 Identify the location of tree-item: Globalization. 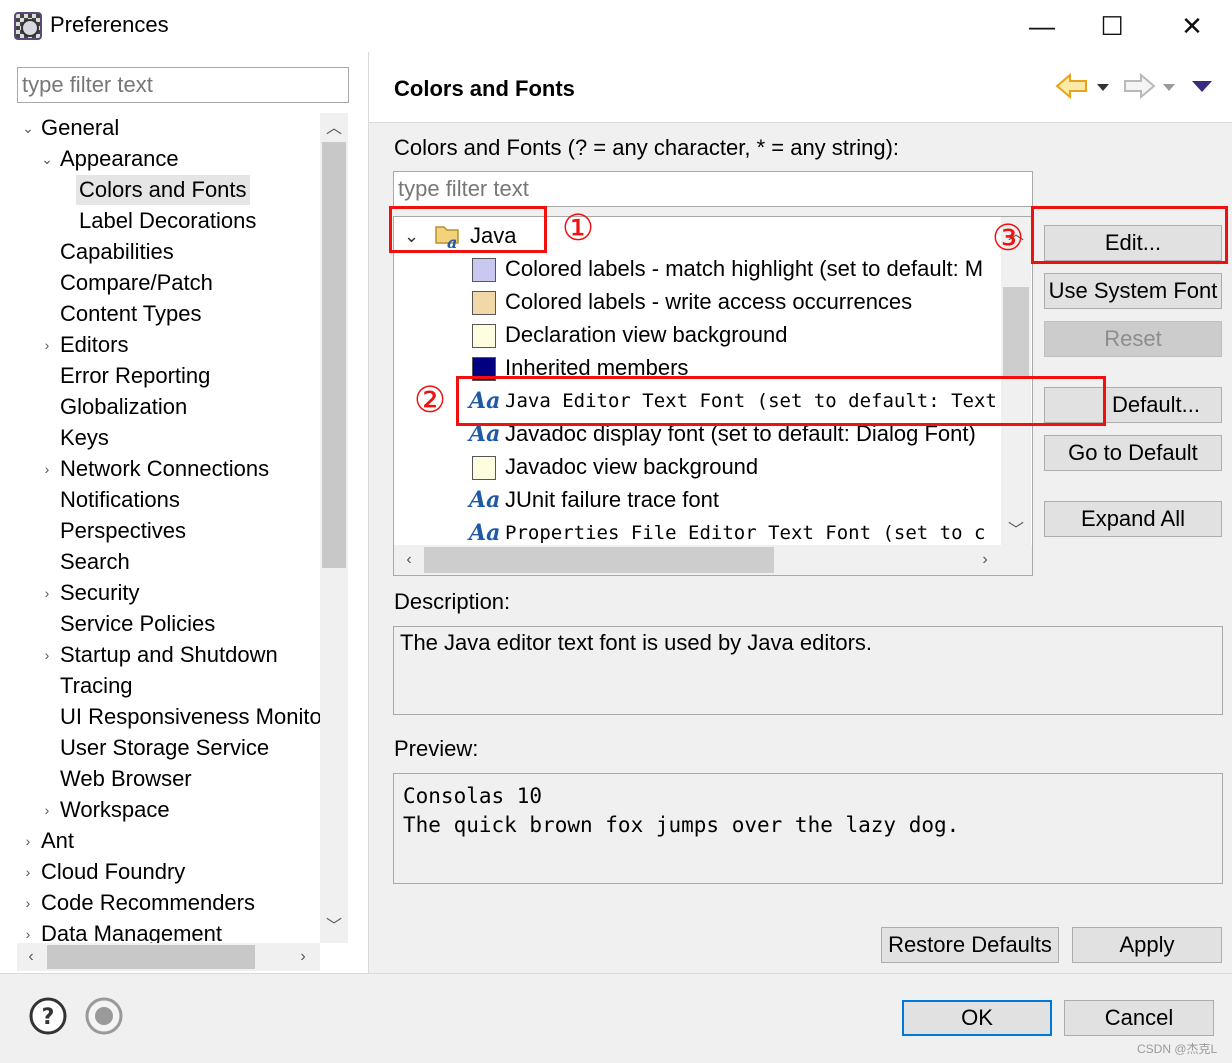
(123, 407).